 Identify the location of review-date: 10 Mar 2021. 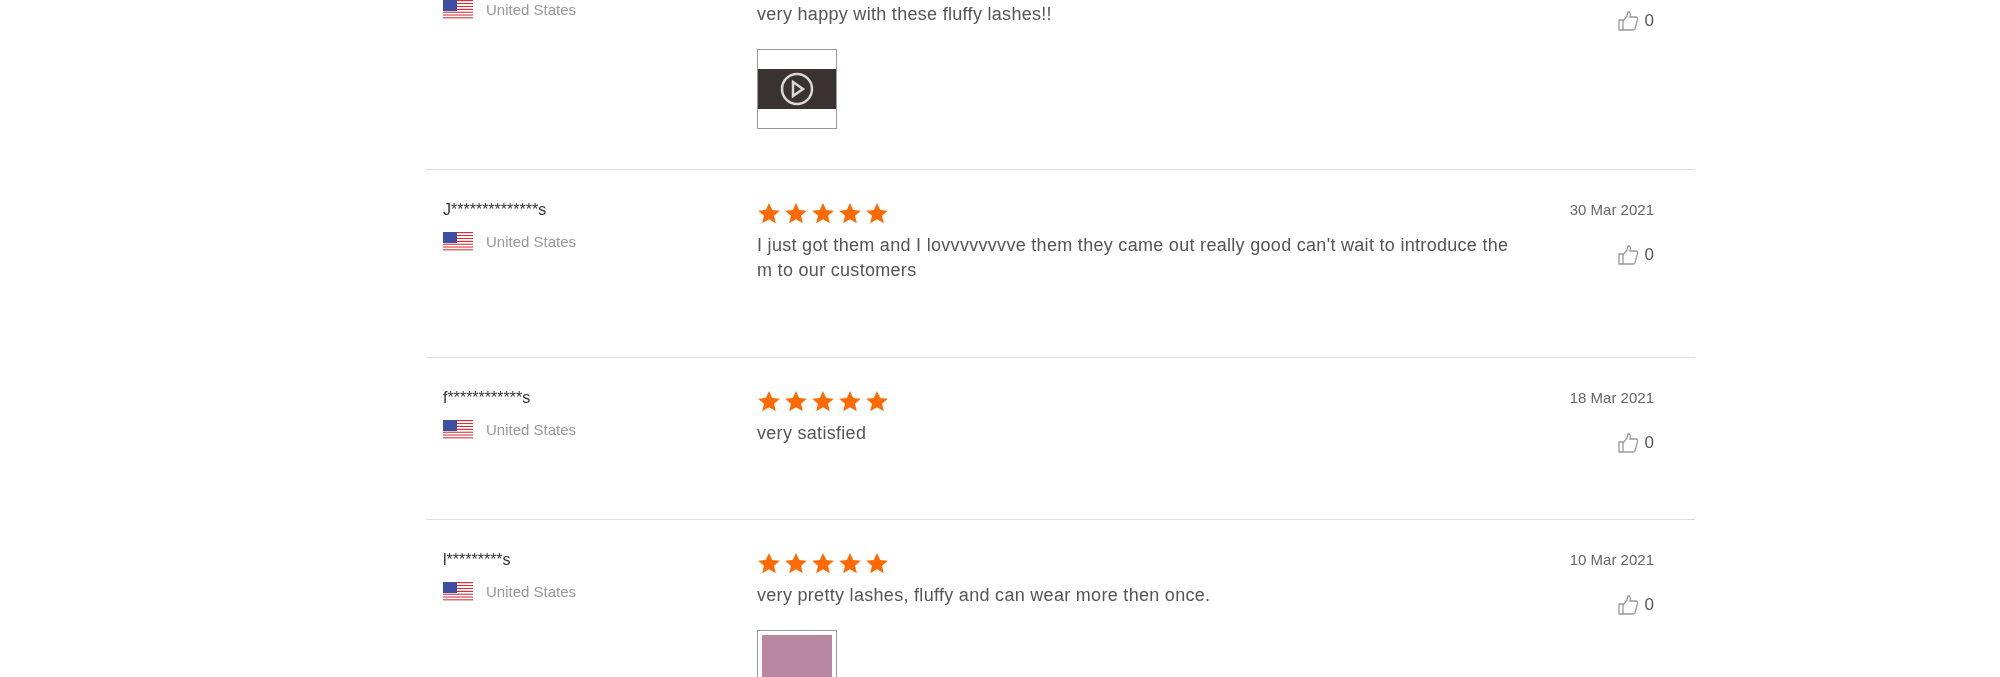
(1611, 560).